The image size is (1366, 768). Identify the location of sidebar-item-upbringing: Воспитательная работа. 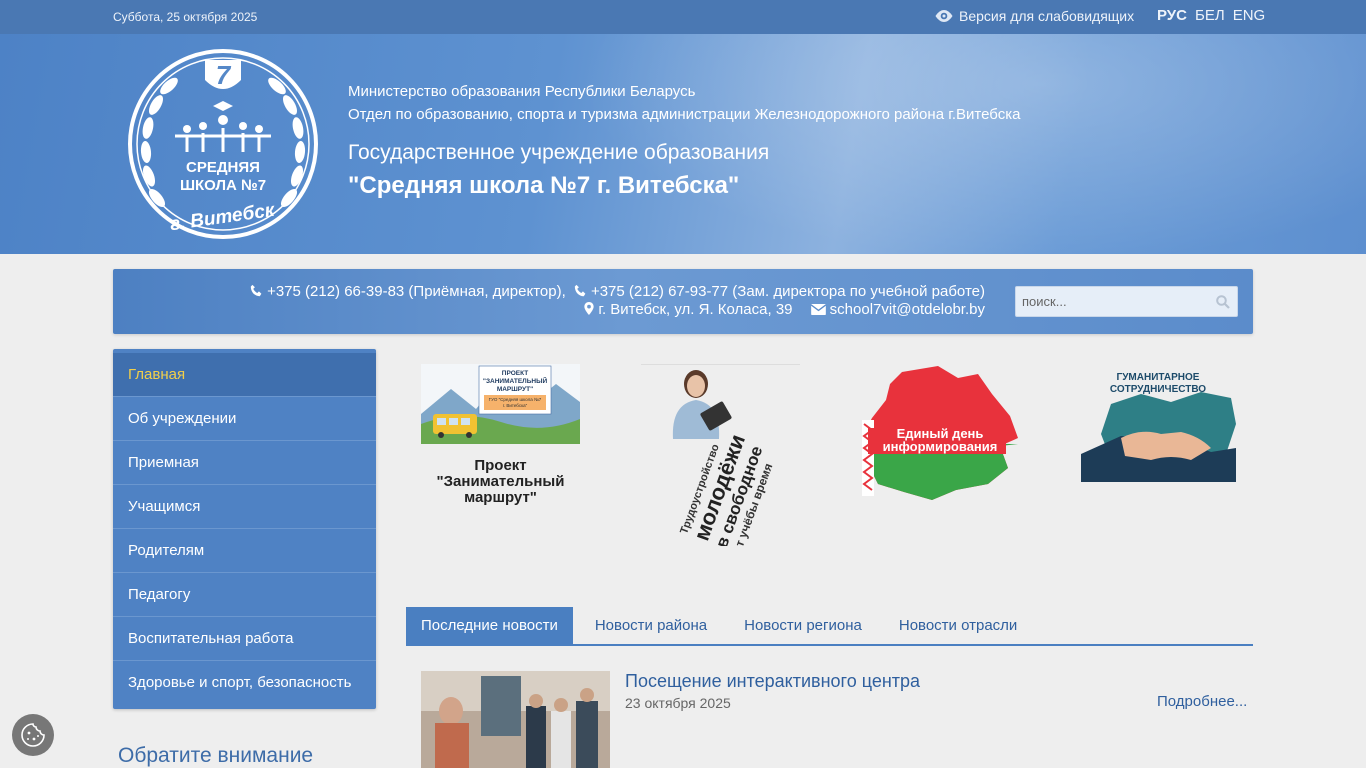
(244, 639).